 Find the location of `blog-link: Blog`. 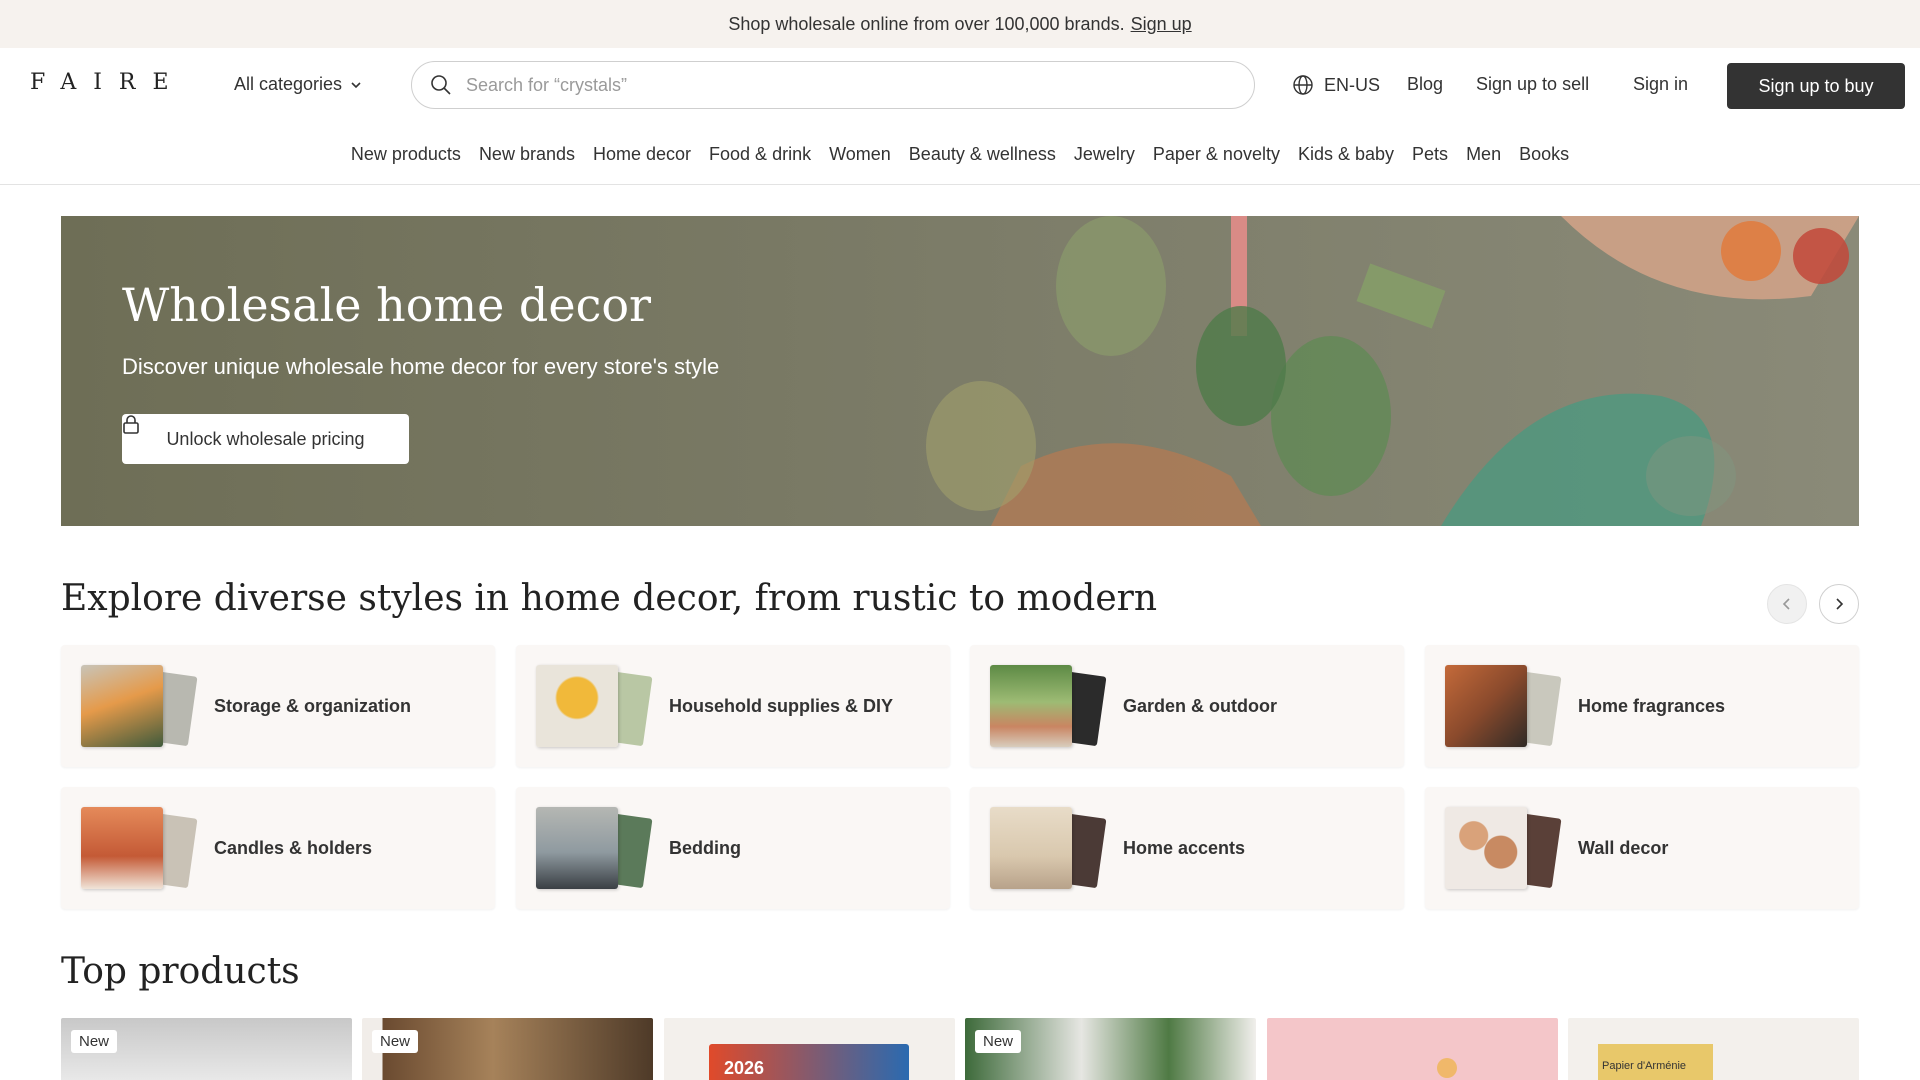

blog-link: Blog is located at coordinates (1425, 84).